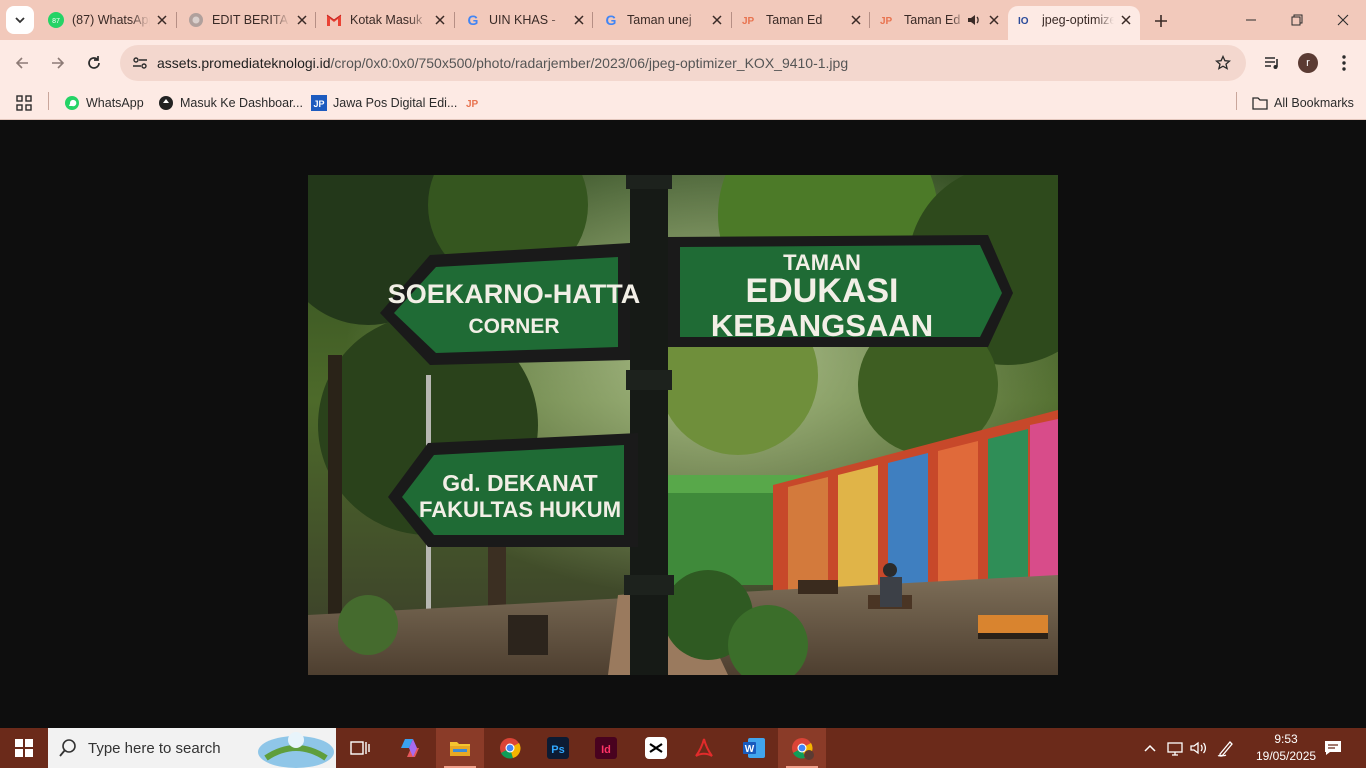 This screenshot has width=1366, height=768. I want to click on taskbar-search: Type here to search, so click(192, 748).